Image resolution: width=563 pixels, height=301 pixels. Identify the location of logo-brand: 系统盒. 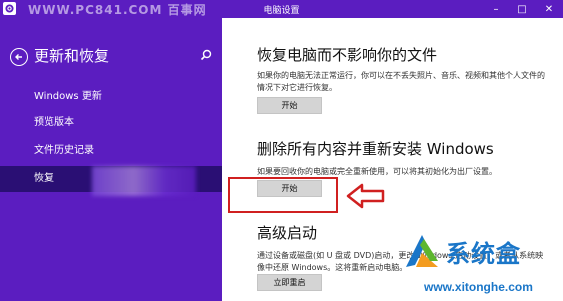
(483, 254).